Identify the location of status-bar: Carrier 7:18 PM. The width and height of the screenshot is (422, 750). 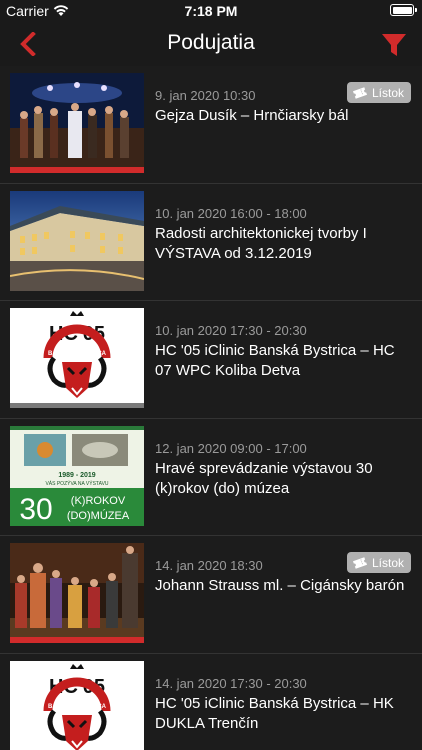
(211, 11).